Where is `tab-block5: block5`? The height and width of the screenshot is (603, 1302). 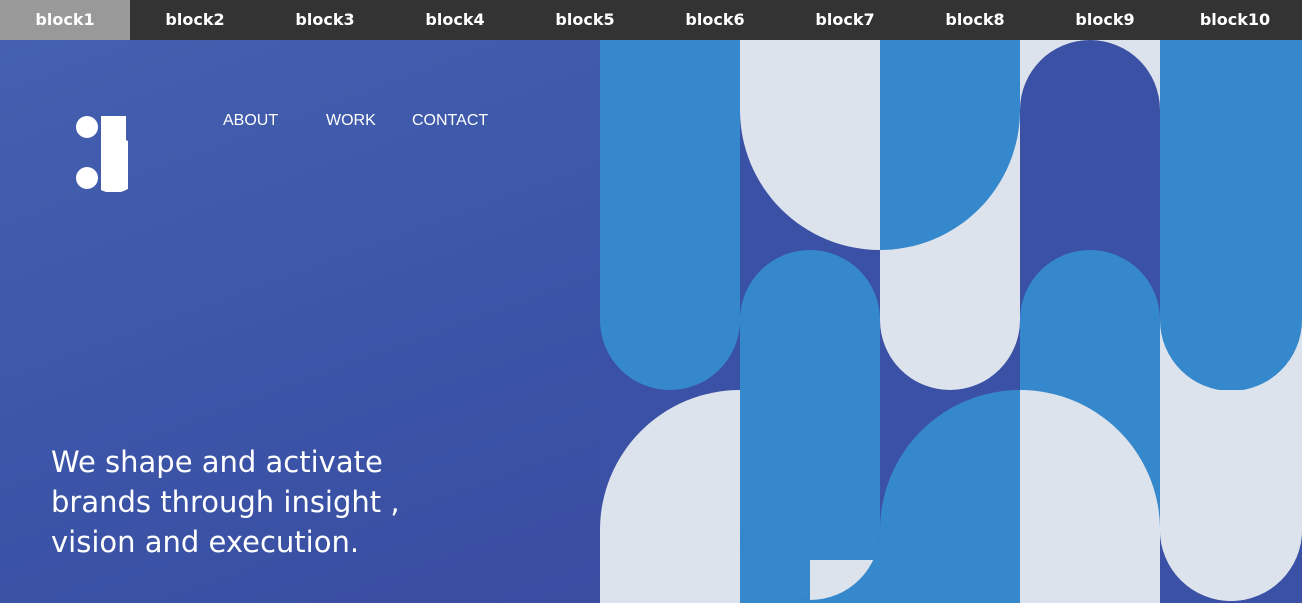
tab-block5: block5 is located at coordinates (585, 20).